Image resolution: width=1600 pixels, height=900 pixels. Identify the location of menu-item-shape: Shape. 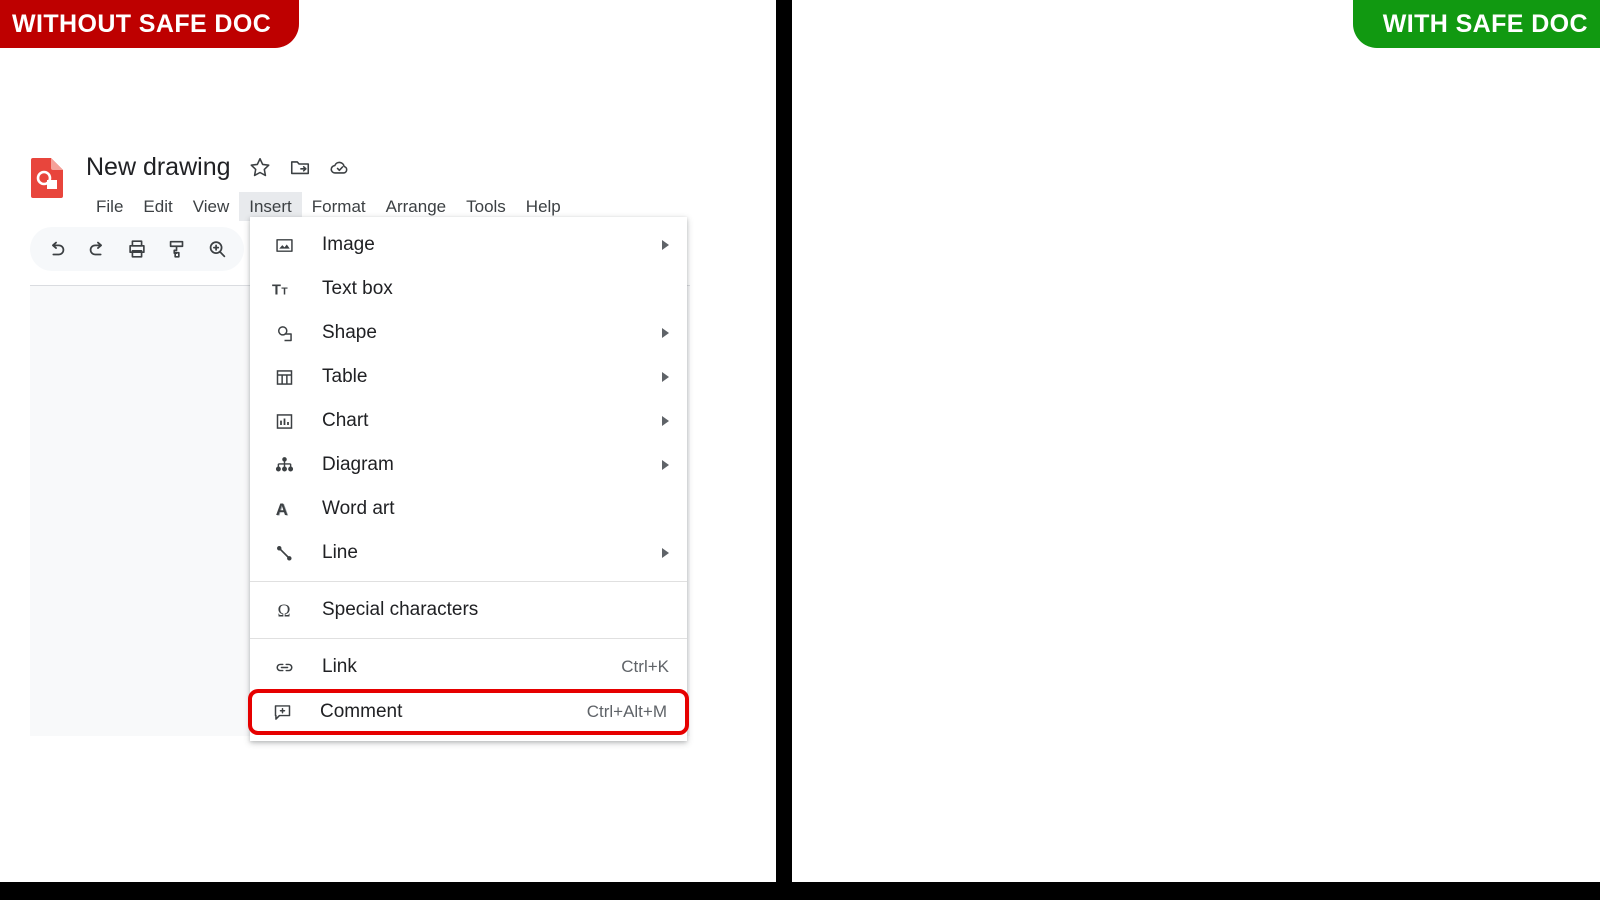
(468, 333).